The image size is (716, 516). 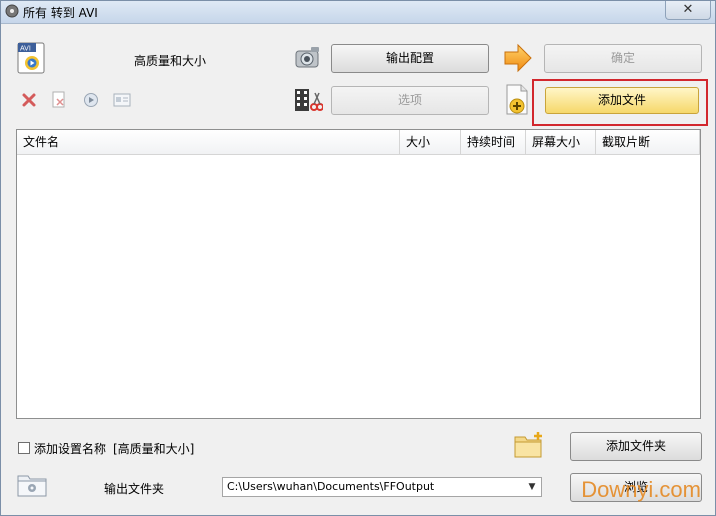 What do you see at coordinates (331, 486) in the screenshot?
I see `output-folder-path: C:\Users\wuhan\Documents\FFOutput` at bounding box center [331, 486].